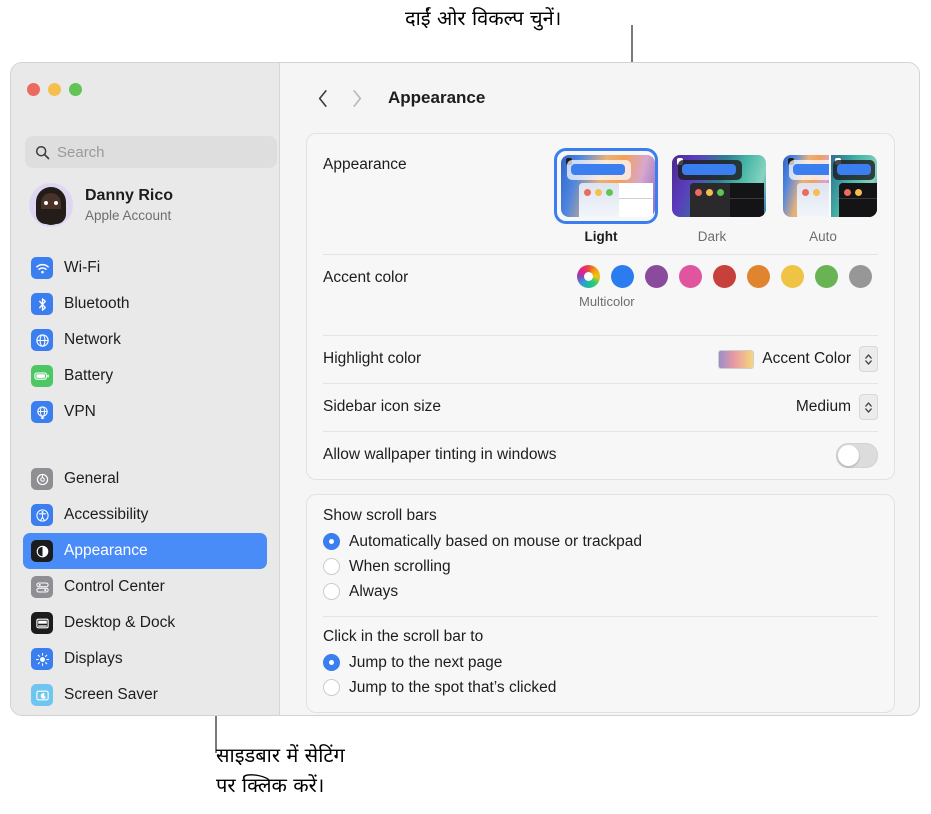  What do you see at coordinates (120, 622) in the screenshot?
I see `sidebar-item-label: Desktop & Dock` at bounding box center [120, 622].